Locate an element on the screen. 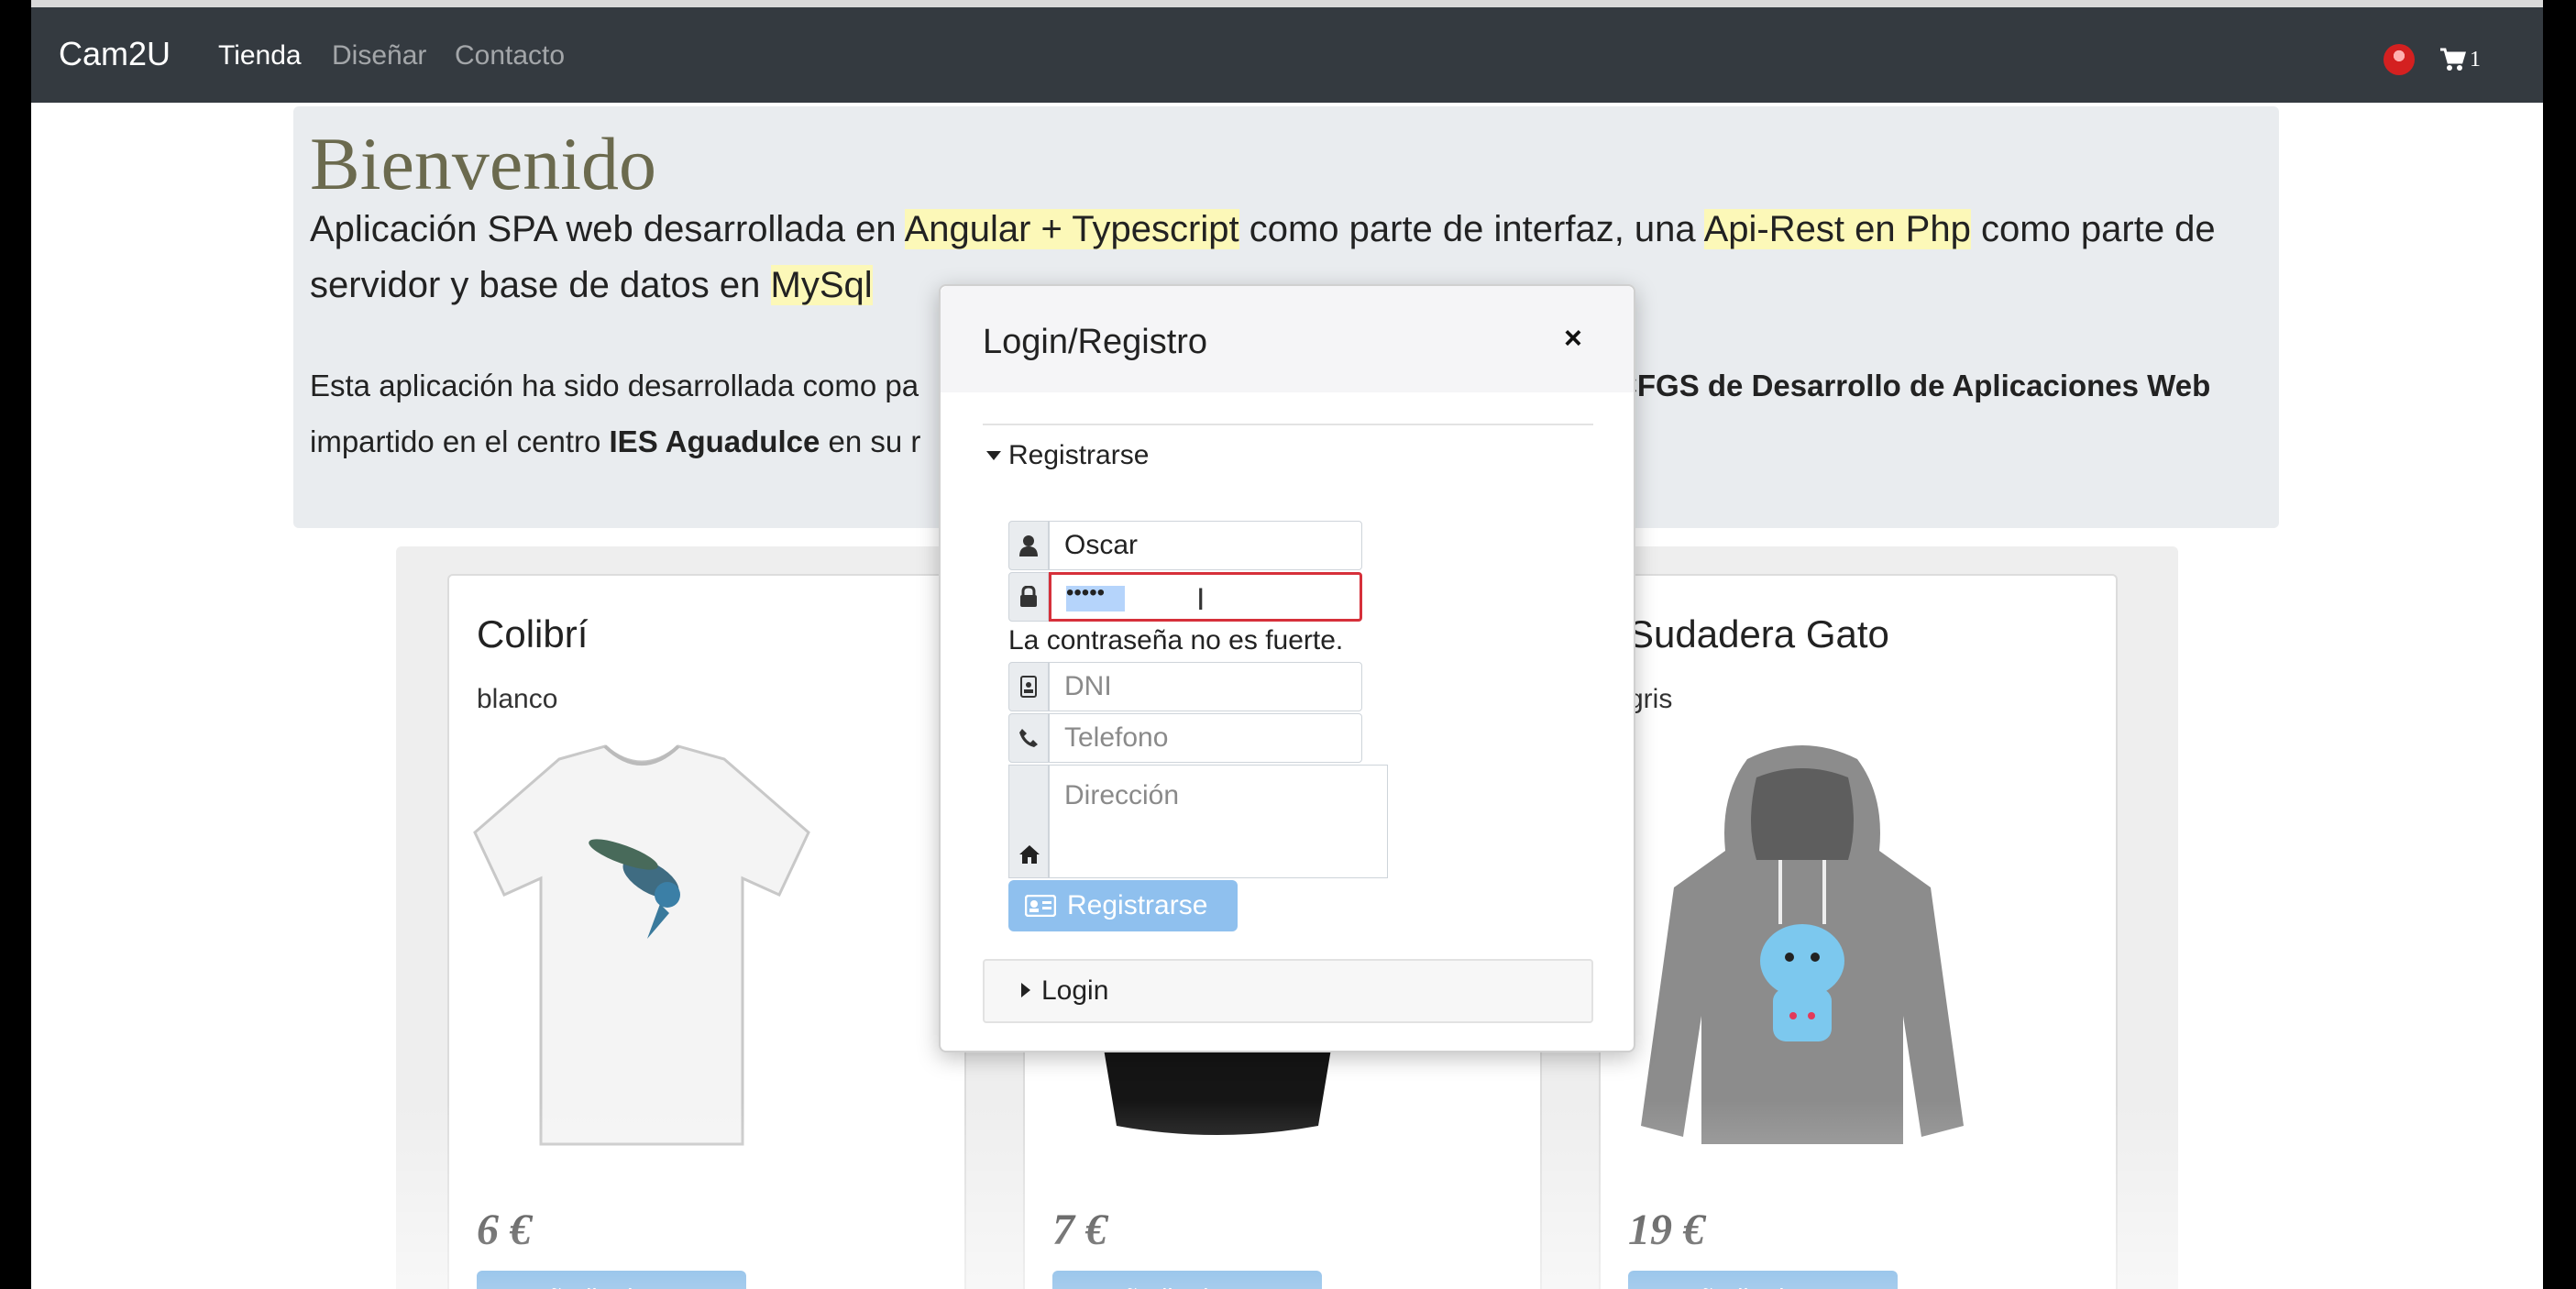 Image resolution: width=2576 pixels, height=1289 pixels. address-wrap is located at coordinates (1198, 821).